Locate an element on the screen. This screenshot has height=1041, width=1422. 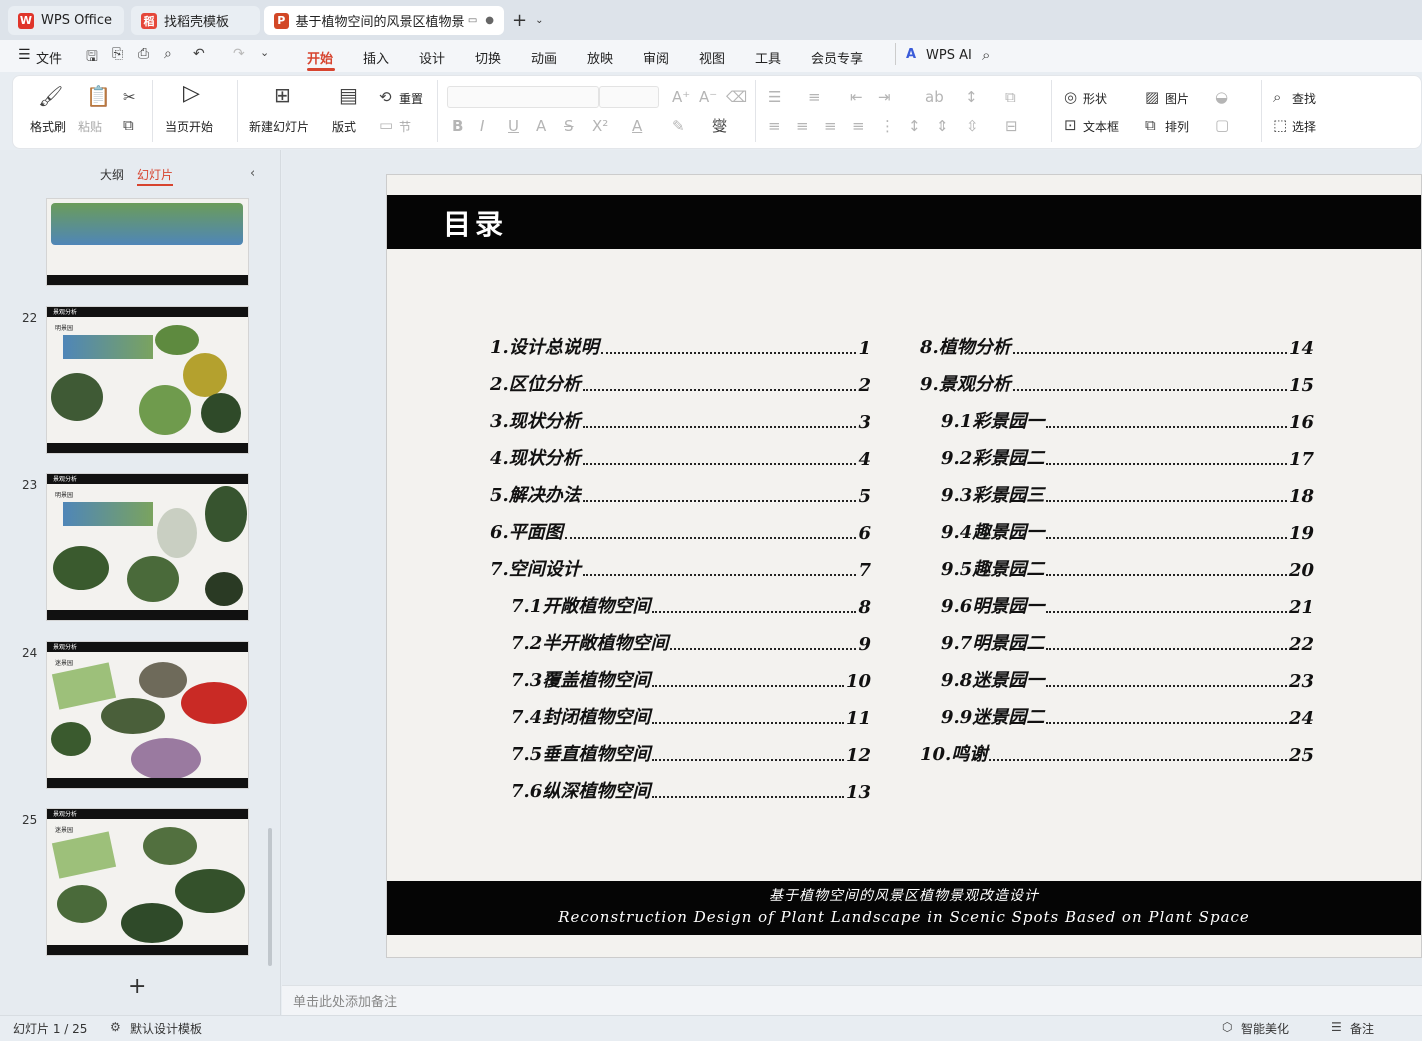
tab-template: 稻 找稻壳模板 is located at coordinates (195, 20).